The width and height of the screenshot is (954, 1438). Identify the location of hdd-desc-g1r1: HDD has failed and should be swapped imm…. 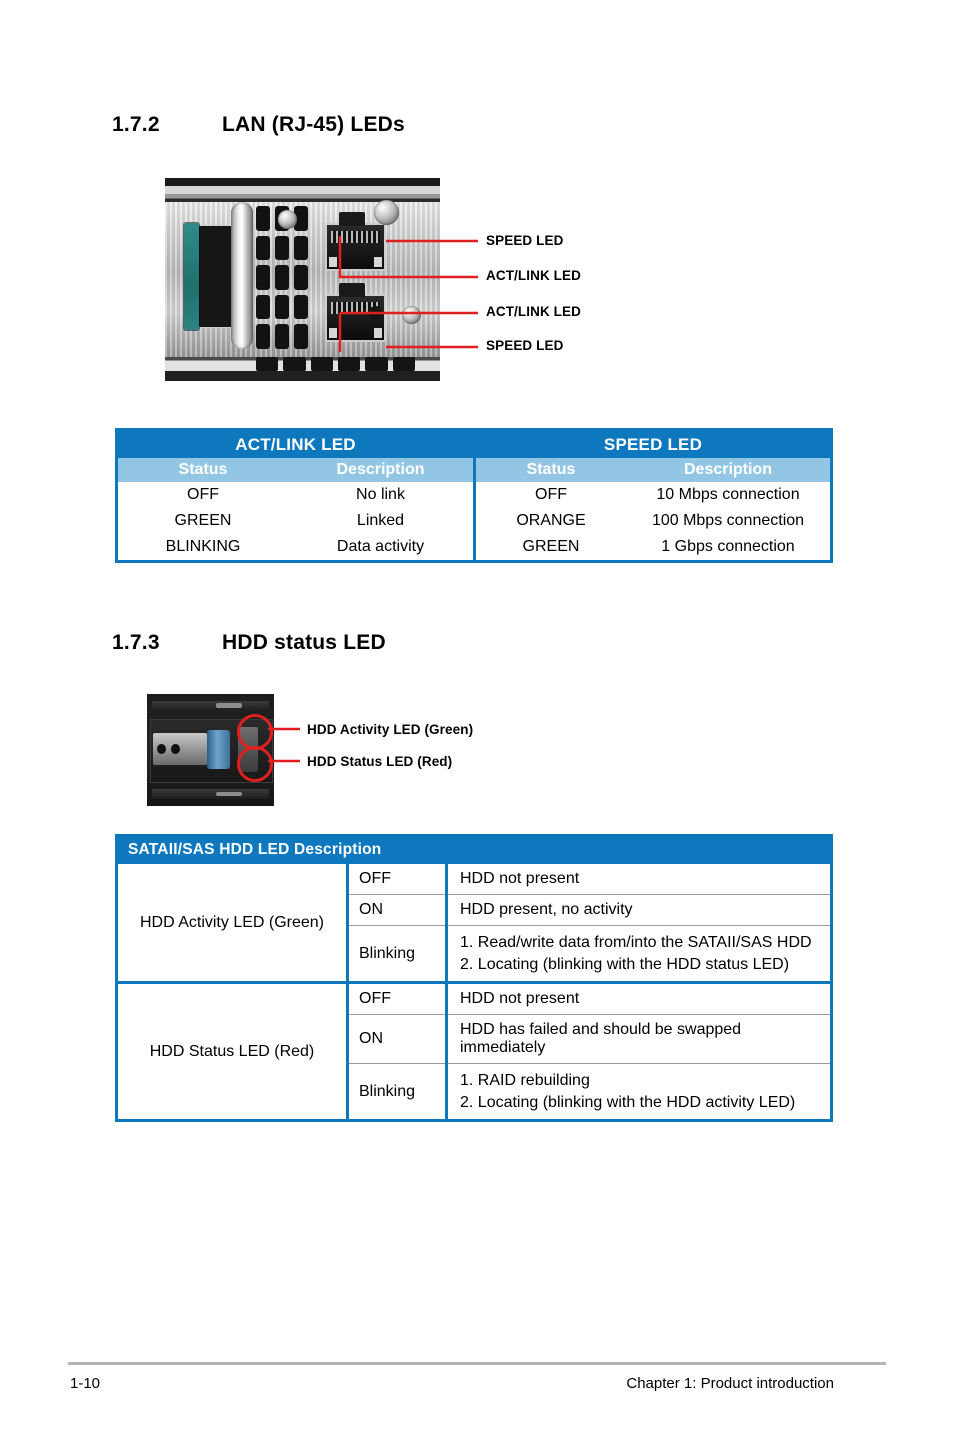
(639, 1039).